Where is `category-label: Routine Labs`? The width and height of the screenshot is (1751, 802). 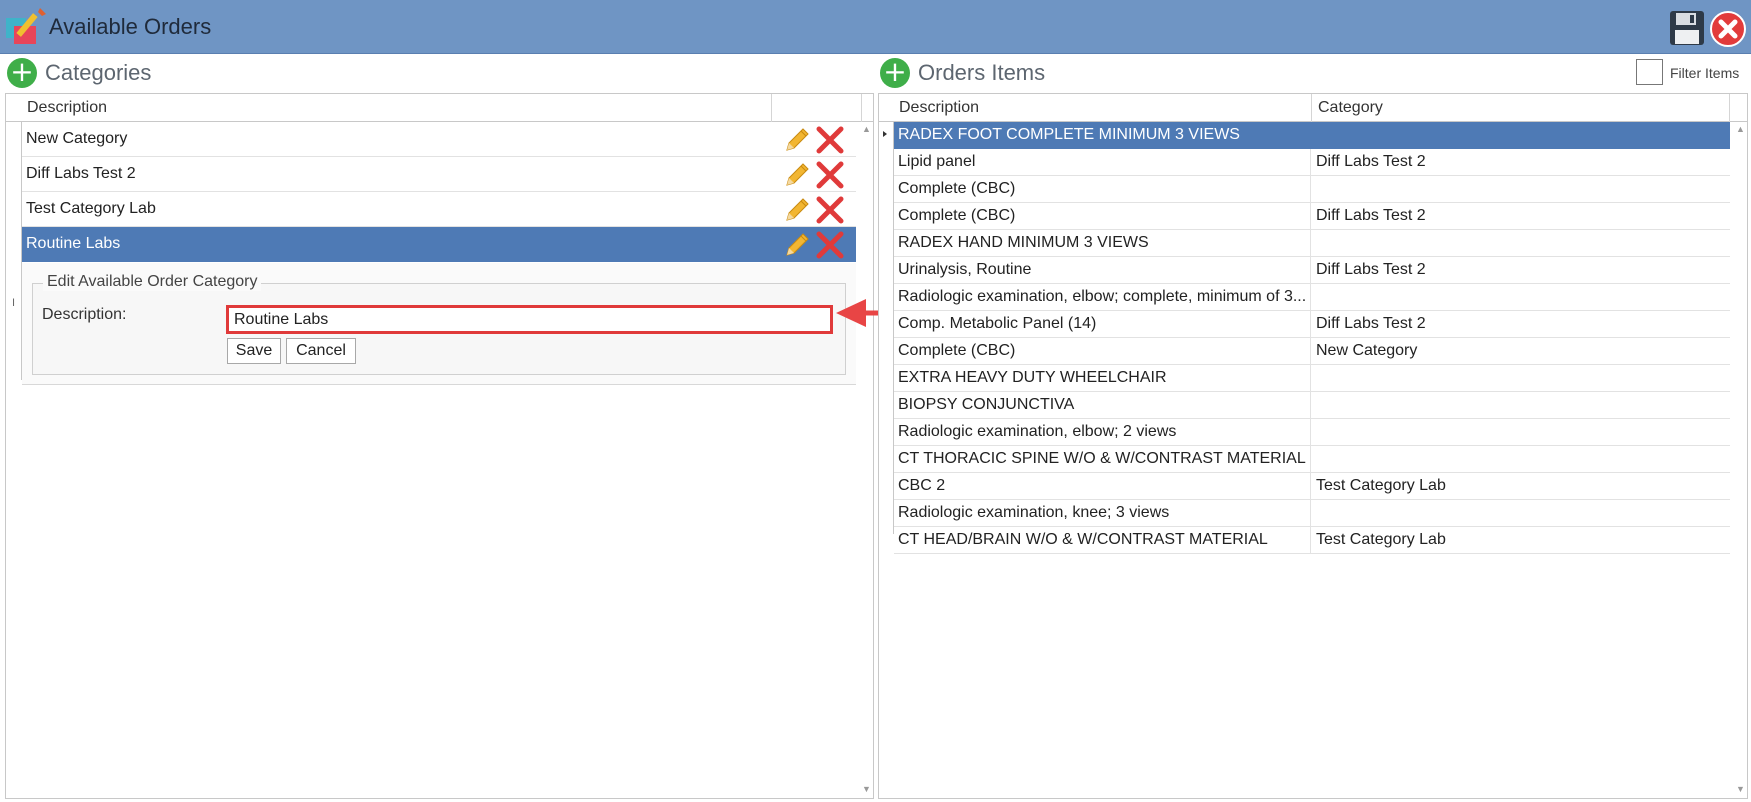 category-label: Routine Labs is located at coordinates (73, 243).